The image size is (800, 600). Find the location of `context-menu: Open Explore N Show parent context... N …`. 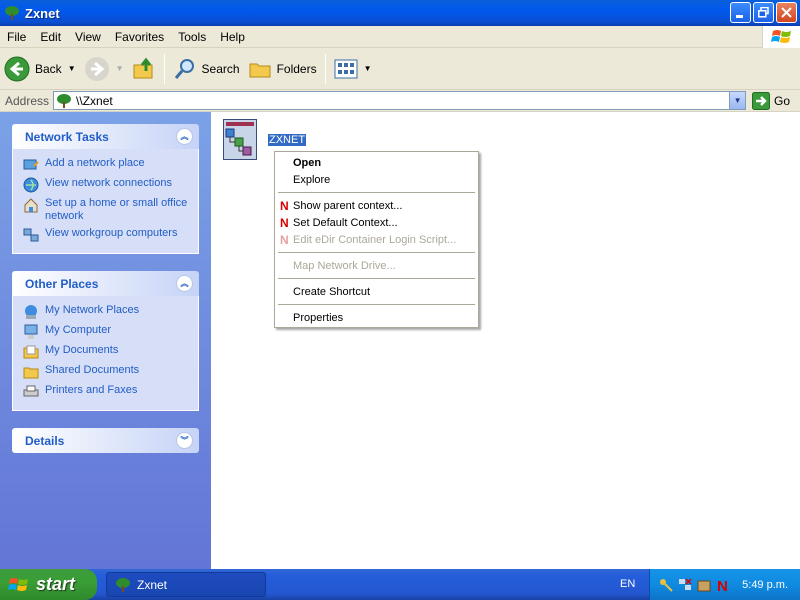

context-menu: Open Explore N Show parent context... N … is located at coordinates (376, 239).